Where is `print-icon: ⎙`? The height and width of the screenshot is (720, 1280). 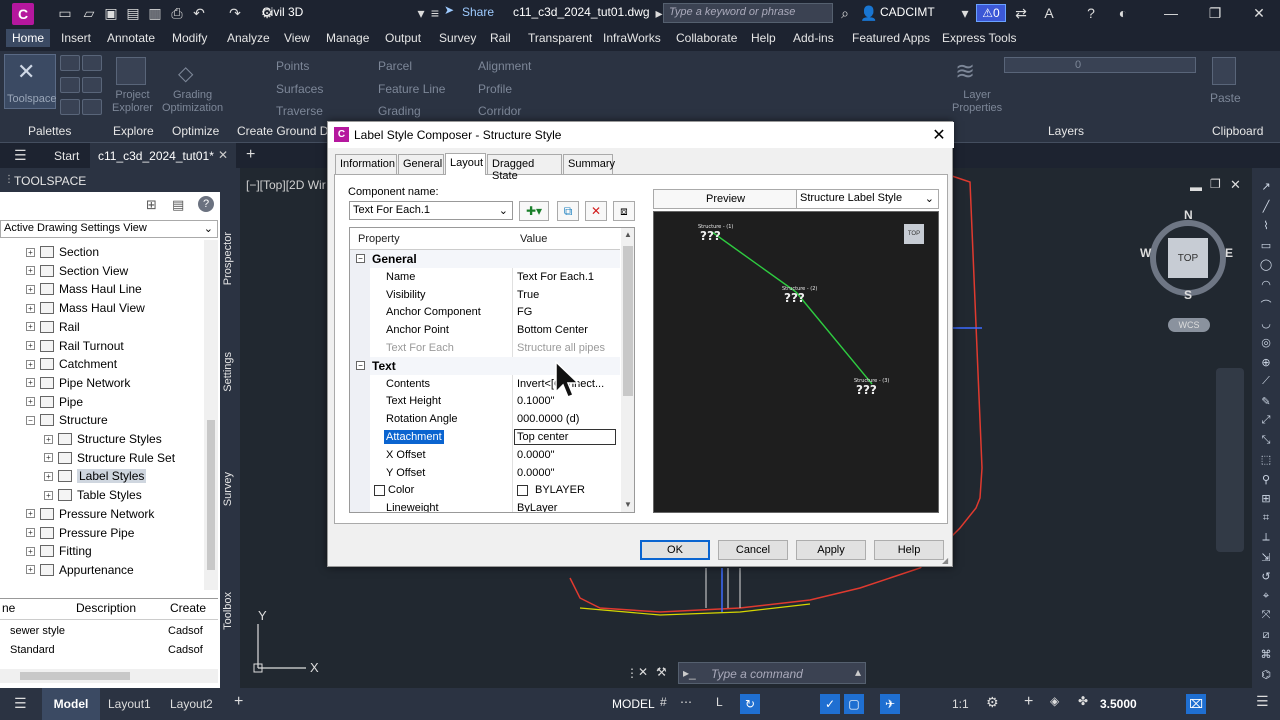
print-icon: ⎙ is located at coordinates (177, 13).